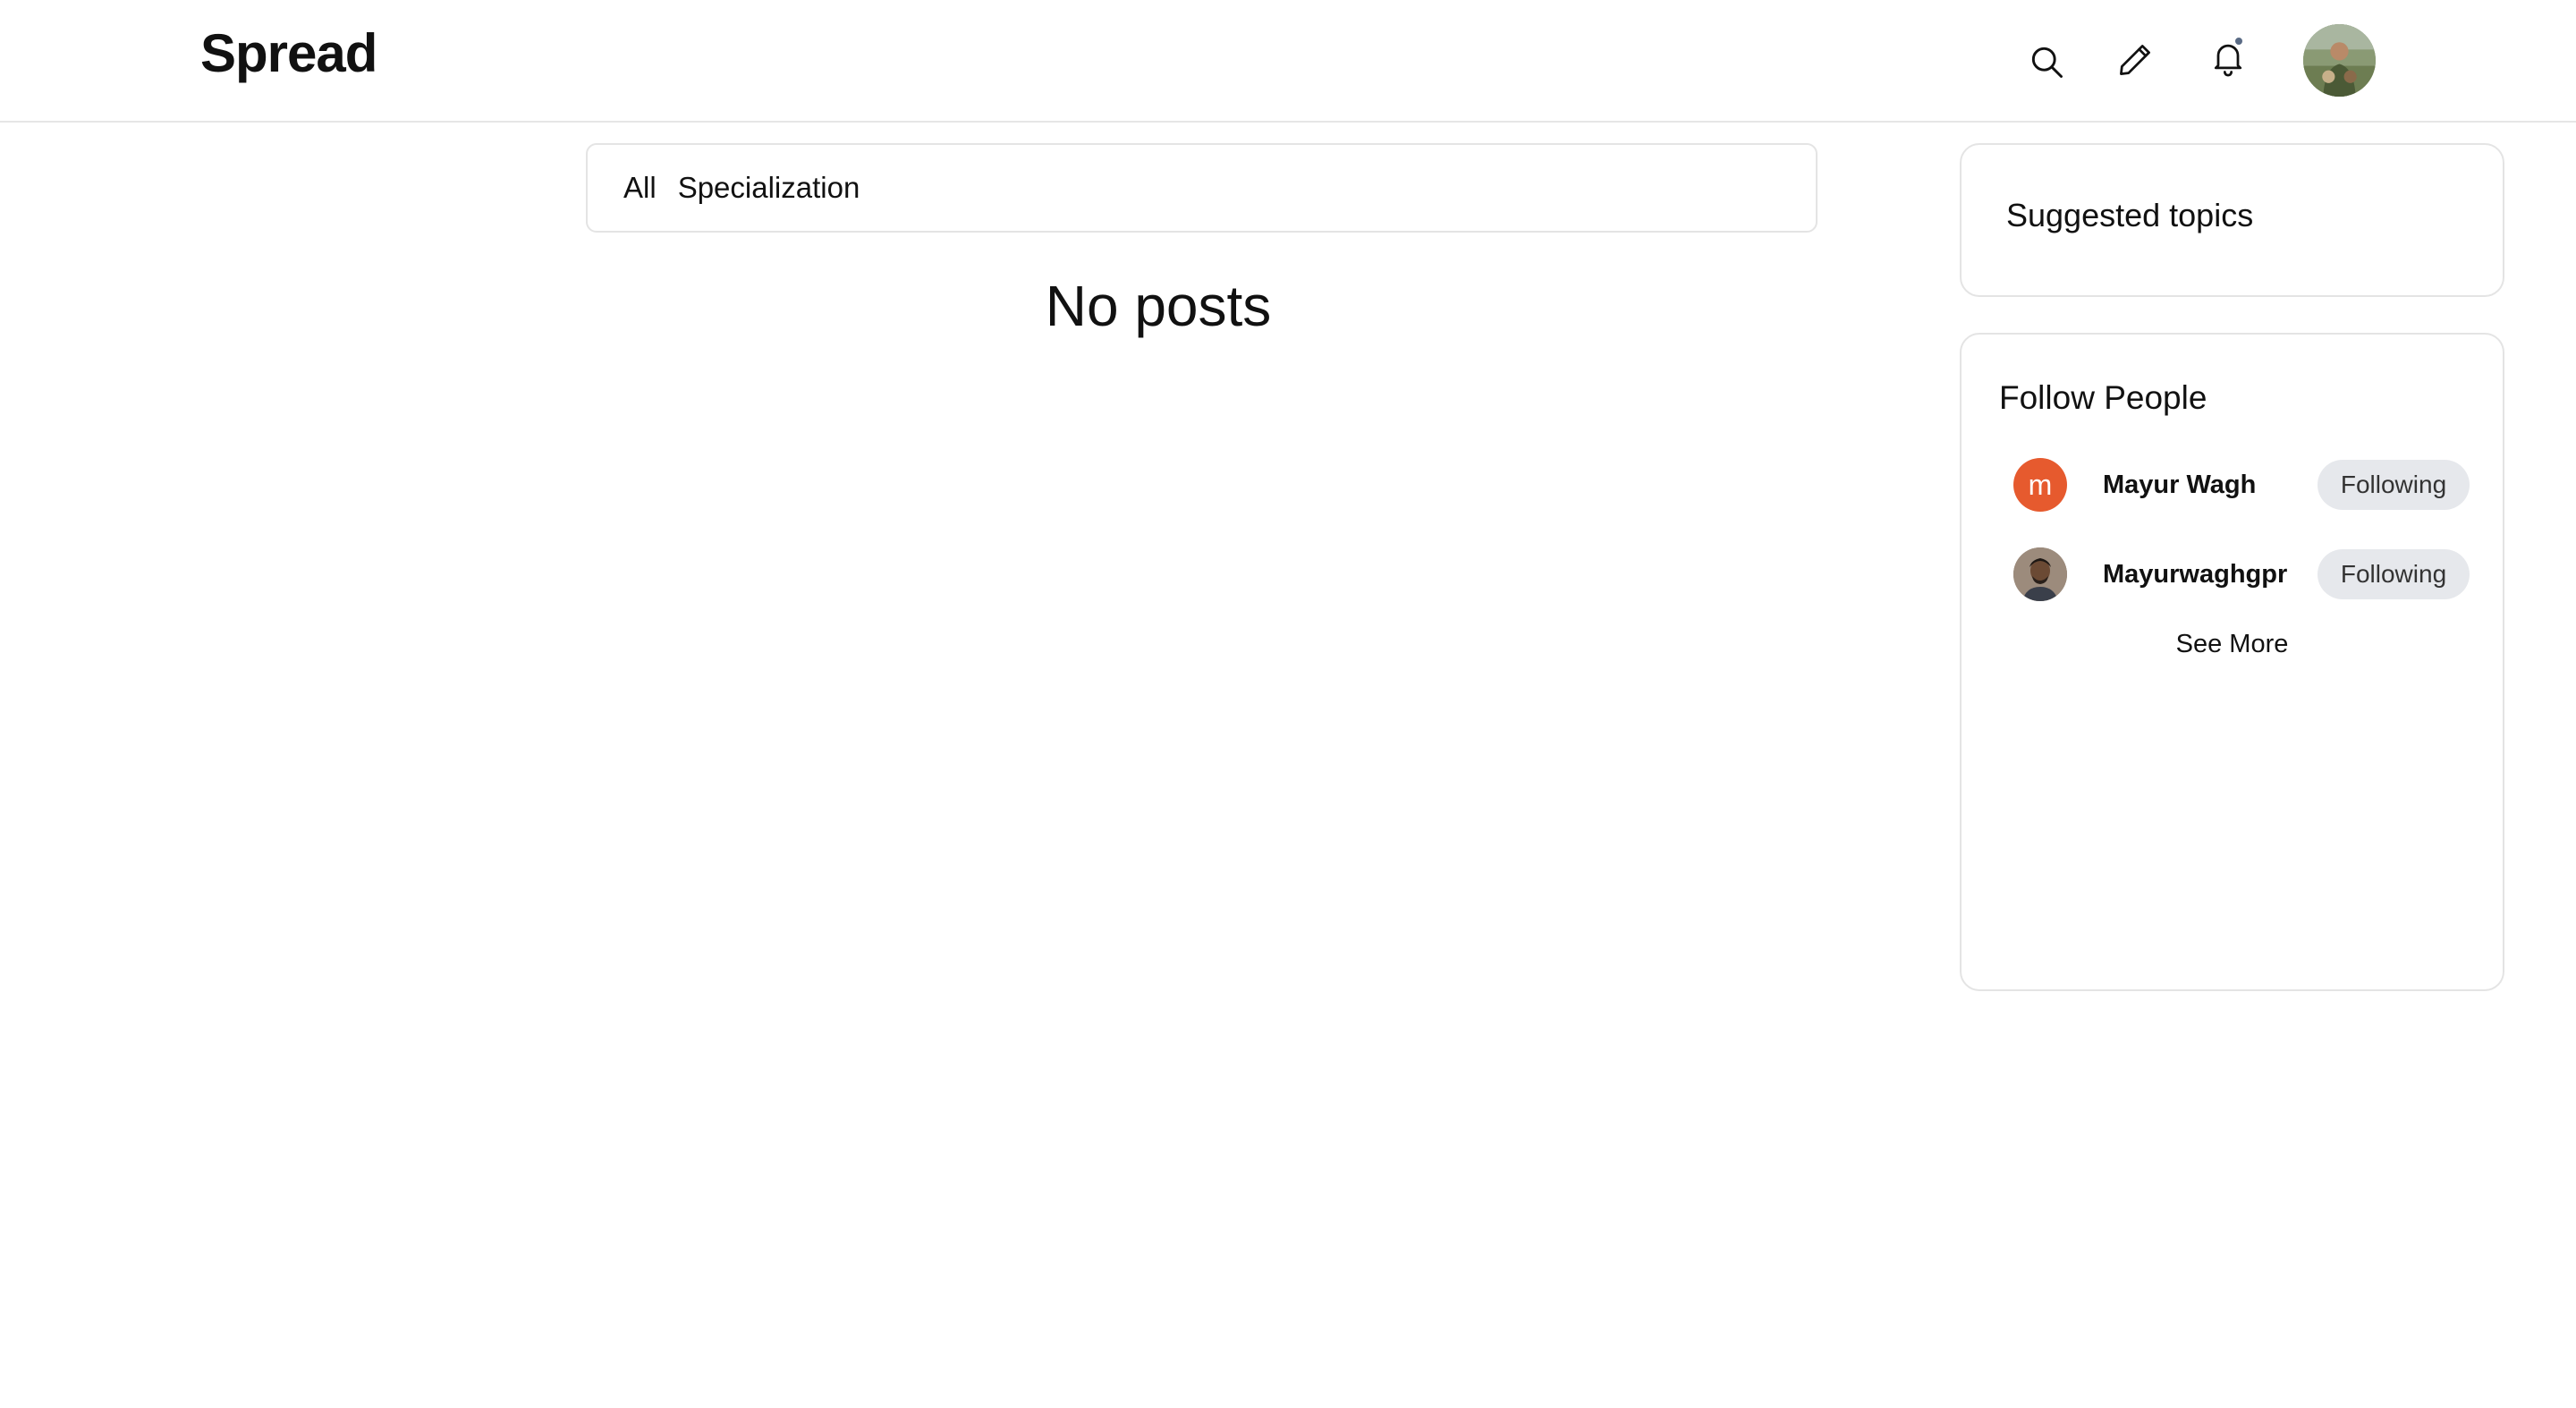 The width and height of the screenshot is (2576, 1408). I want to click on person-row: m Mayur Wagh Following, so click(2241, 484).